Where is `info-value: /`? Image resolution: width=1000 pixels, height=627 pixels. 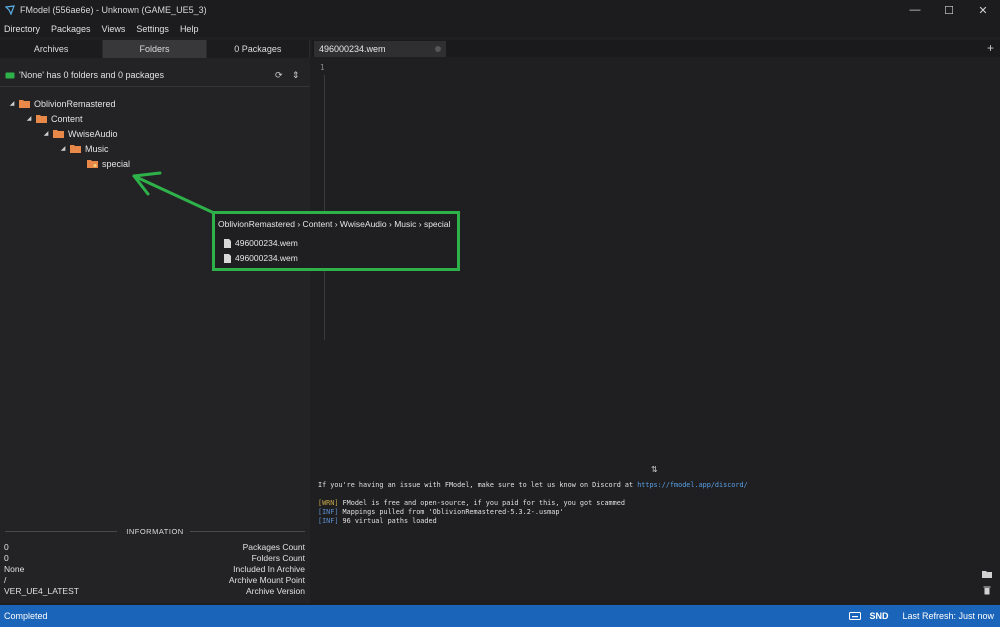 info-value: / is located at coordinates (5, 580).